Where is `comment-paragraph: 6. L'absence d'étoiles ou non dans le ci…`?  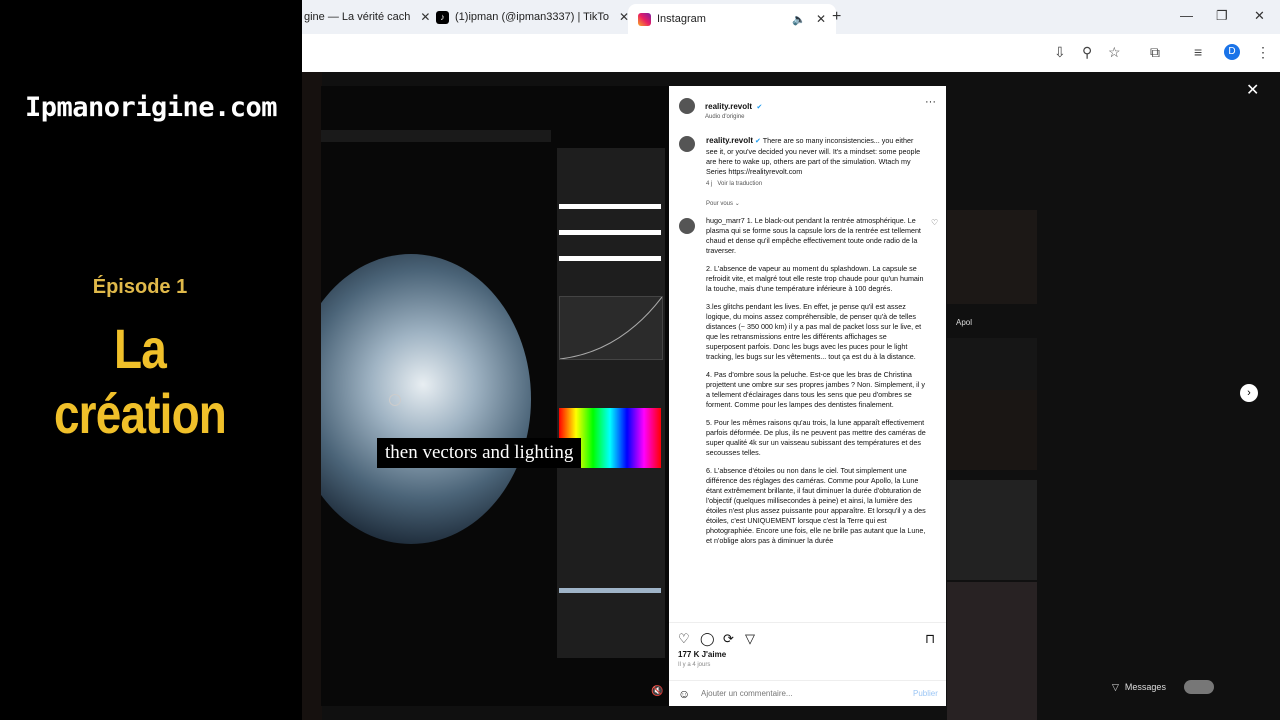
comment-paragraph: 6. L'absence d'étoiles ou non dans le ci… is located at coordinates (816, 505).